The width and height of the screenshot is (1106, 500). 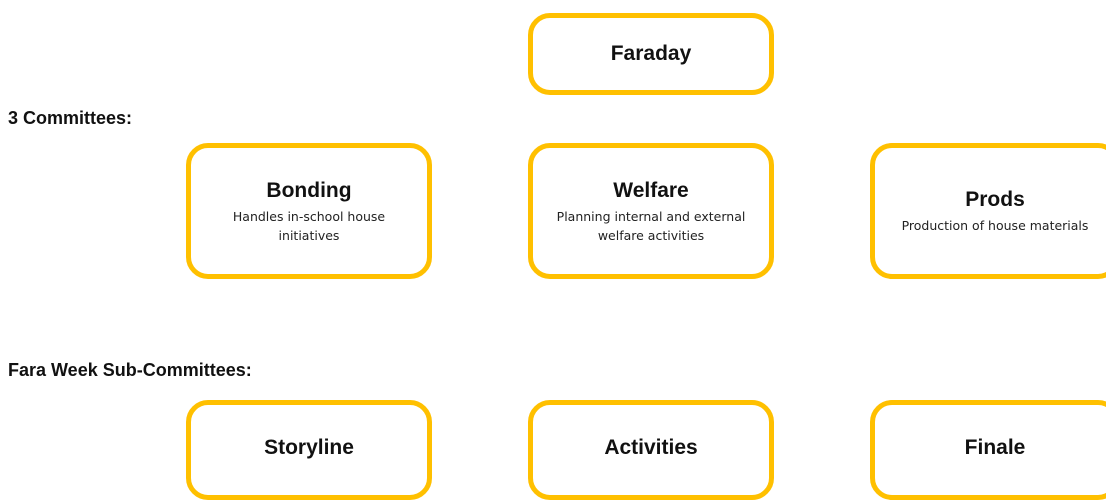 What do you see at coordinates (995, 447) in the screenshot?
I see `subcommittee-title-finale: Finale` at bounding box center [995, 447].